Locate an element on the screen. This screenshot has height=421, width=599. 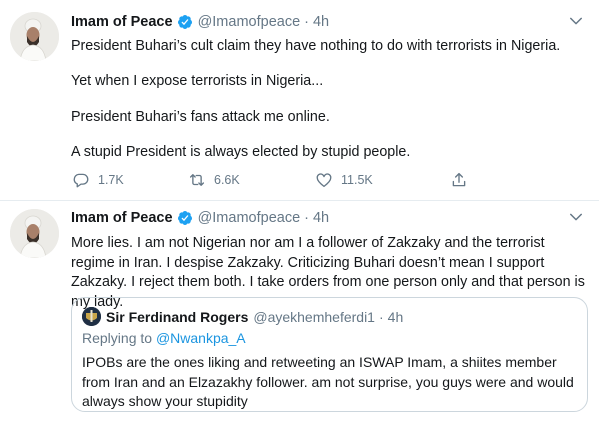
share-icon is located at coordinates (459, 179).